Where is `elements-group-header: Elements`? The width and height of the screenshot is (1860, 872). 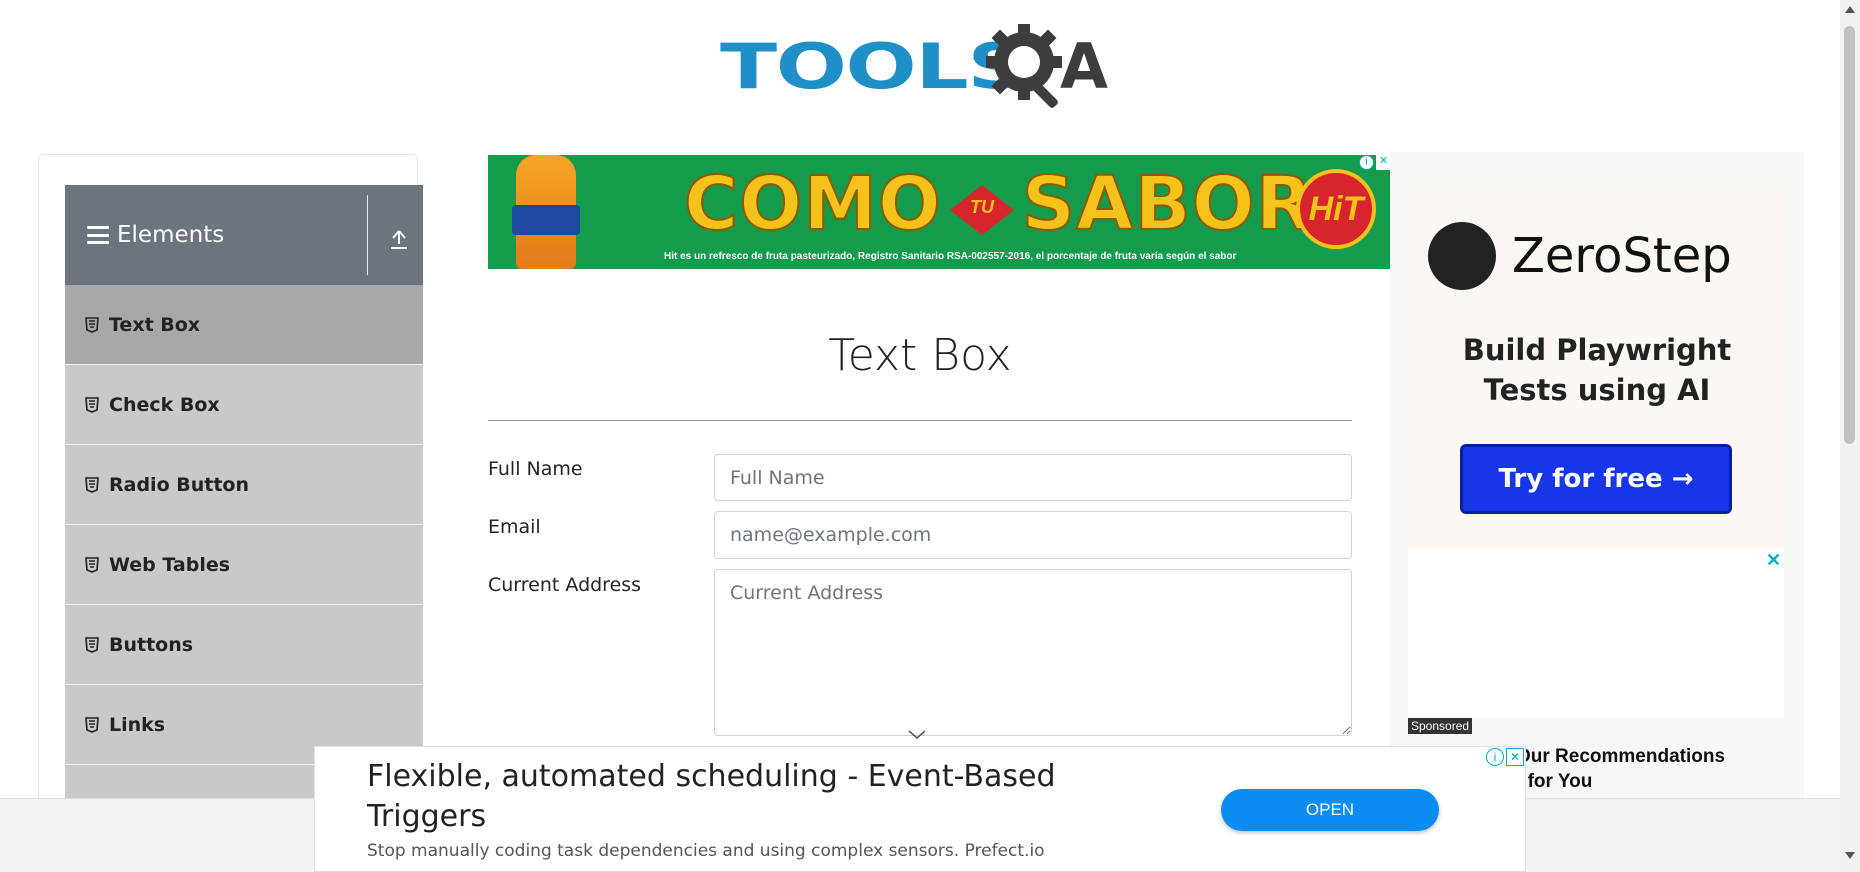 elements-group-header: Elements is located at coordinates (244, 235).